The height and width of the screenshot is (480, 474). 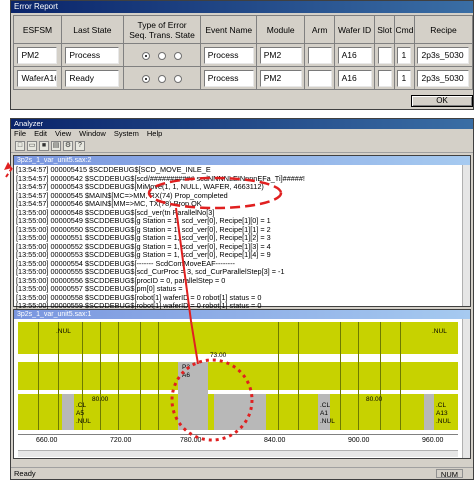 I want to click on header-event-name: Event Name, so click(x=229, y=29).